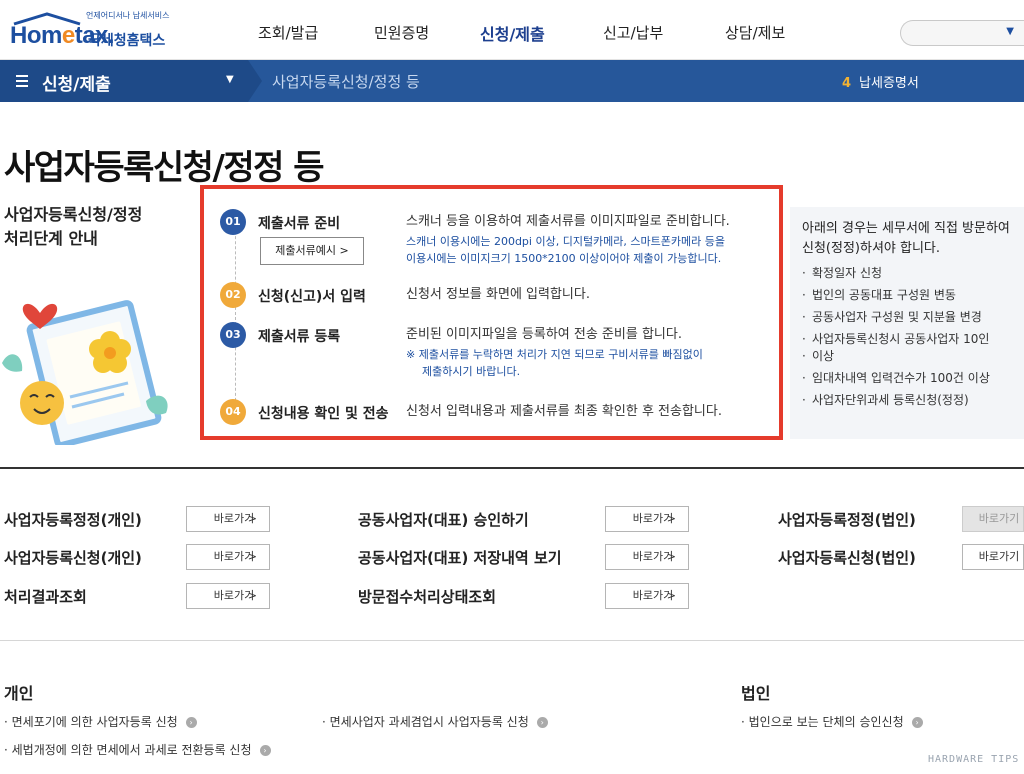 The width and height of the screenshot is (1024, 774). I want to click on chevron-down-icon: ▼, so click(1010, 31).